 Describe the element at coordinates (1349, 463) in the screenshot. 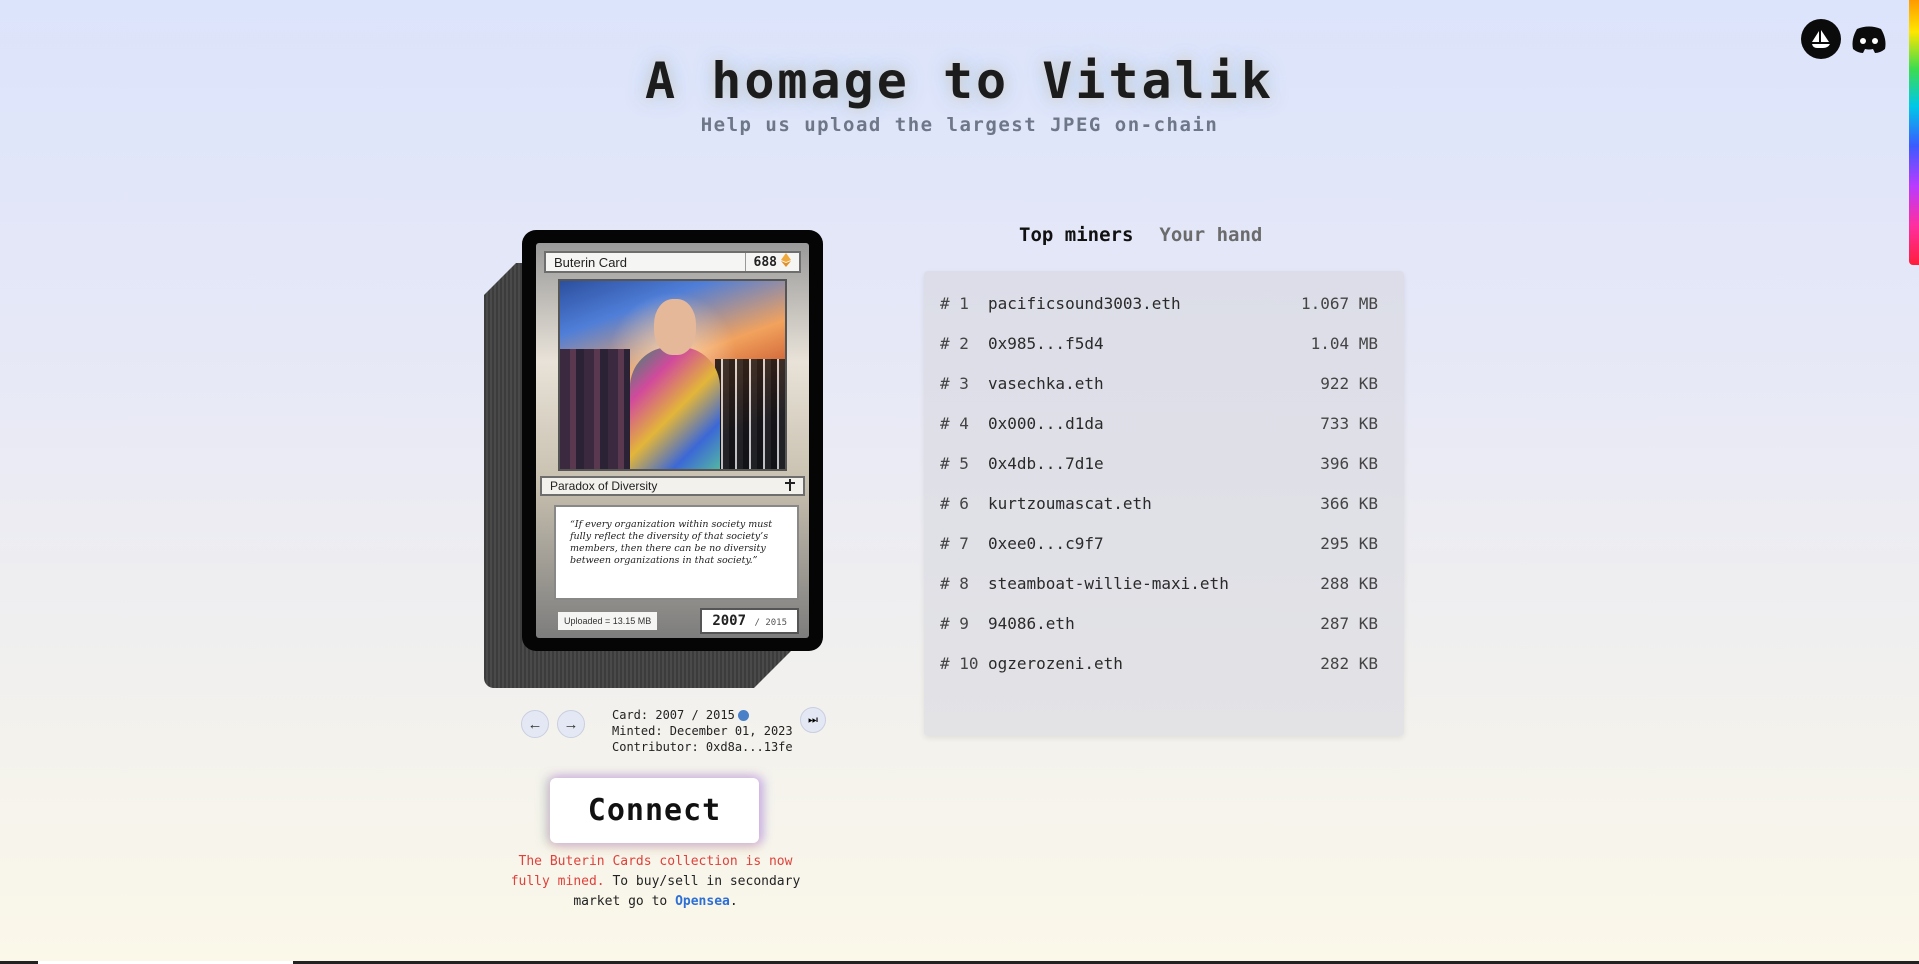

I see `mined-size: 396 KB` at that location.